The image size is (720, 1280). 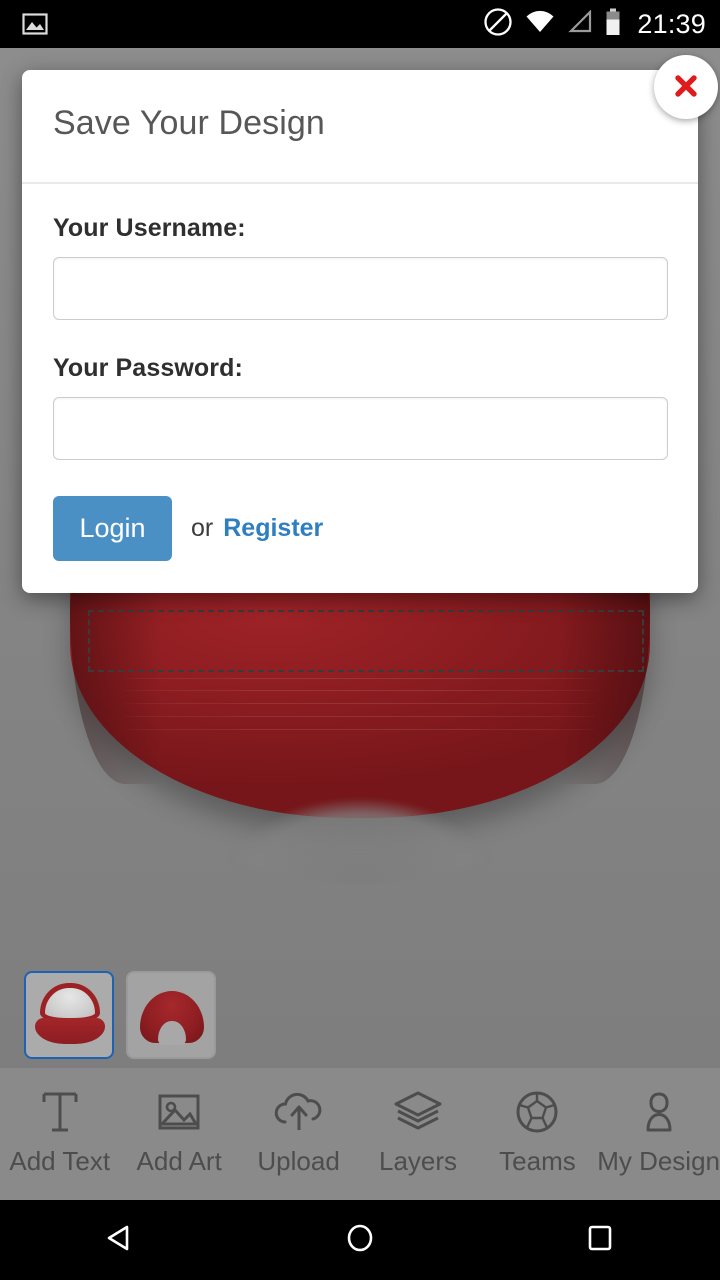 What do you see at coordinates (613, 24) in the screenshot?
I see `battery-icon` at bounding box center [613, 24].